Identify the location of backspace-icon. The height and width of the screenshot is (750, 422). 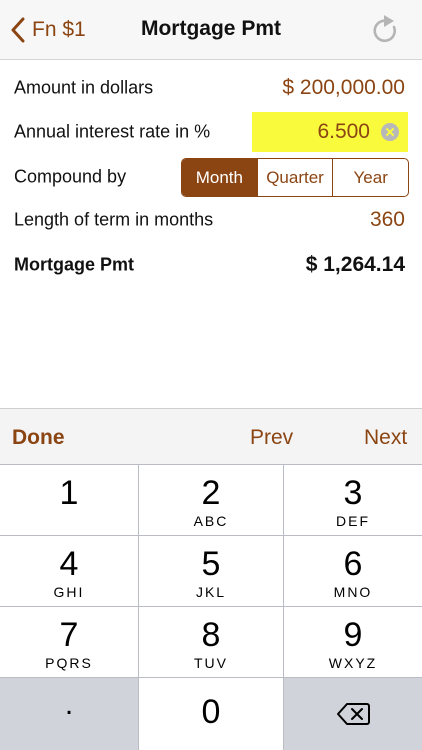
(353, 714).